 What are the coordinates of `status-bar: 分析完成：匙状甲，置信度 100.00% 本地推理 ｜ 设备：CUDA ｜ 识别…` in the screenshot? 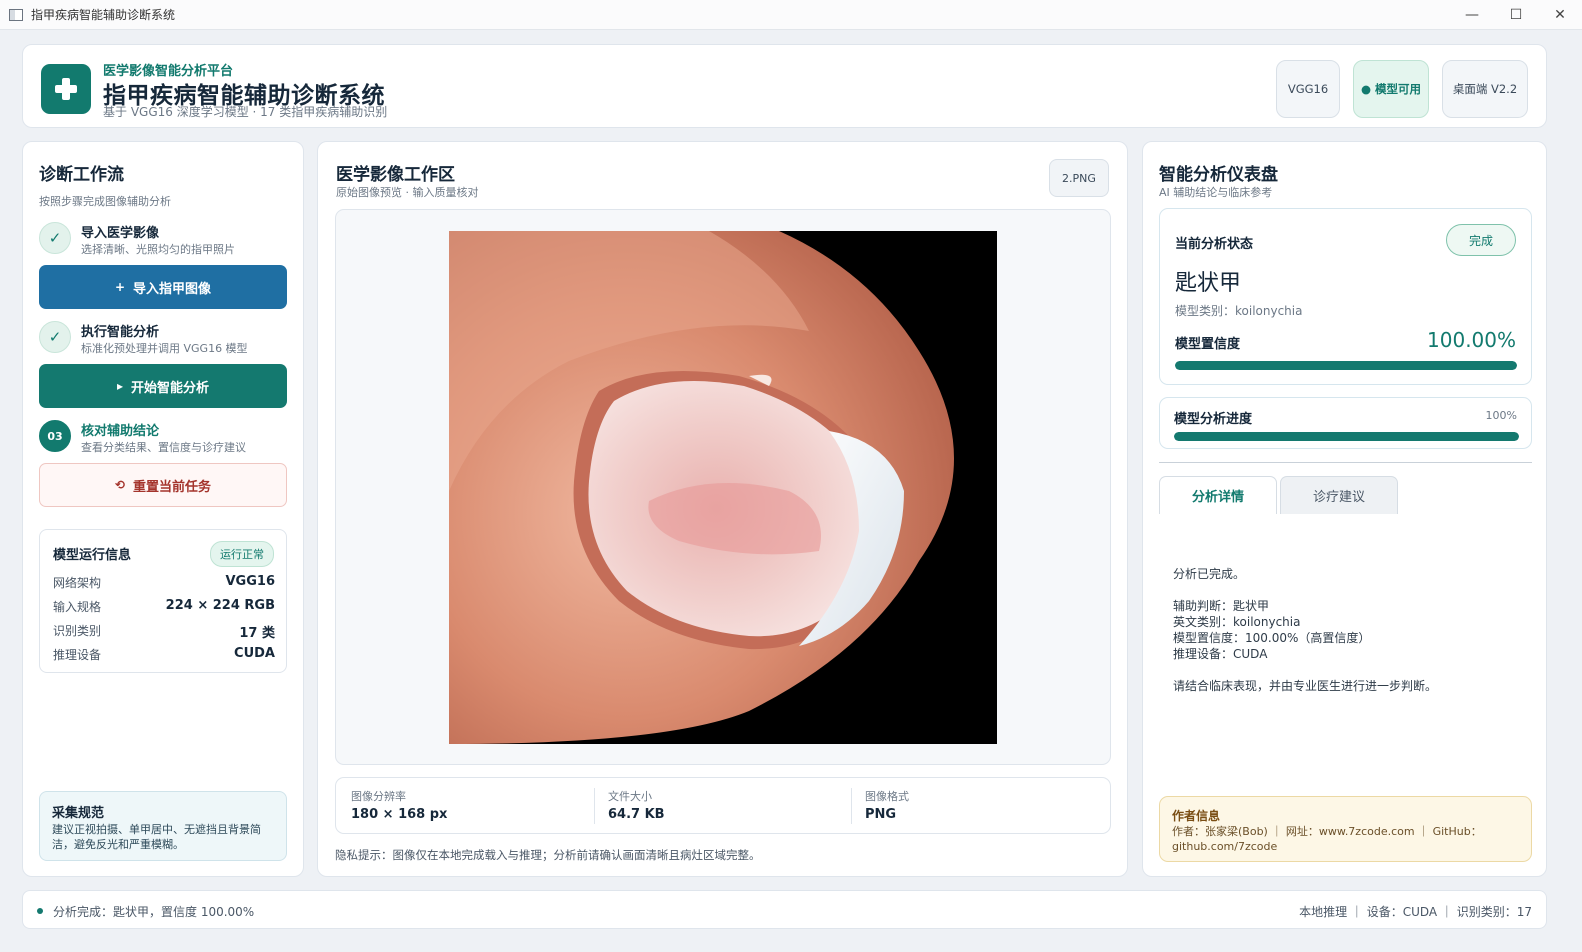 It's located at (784, 909).